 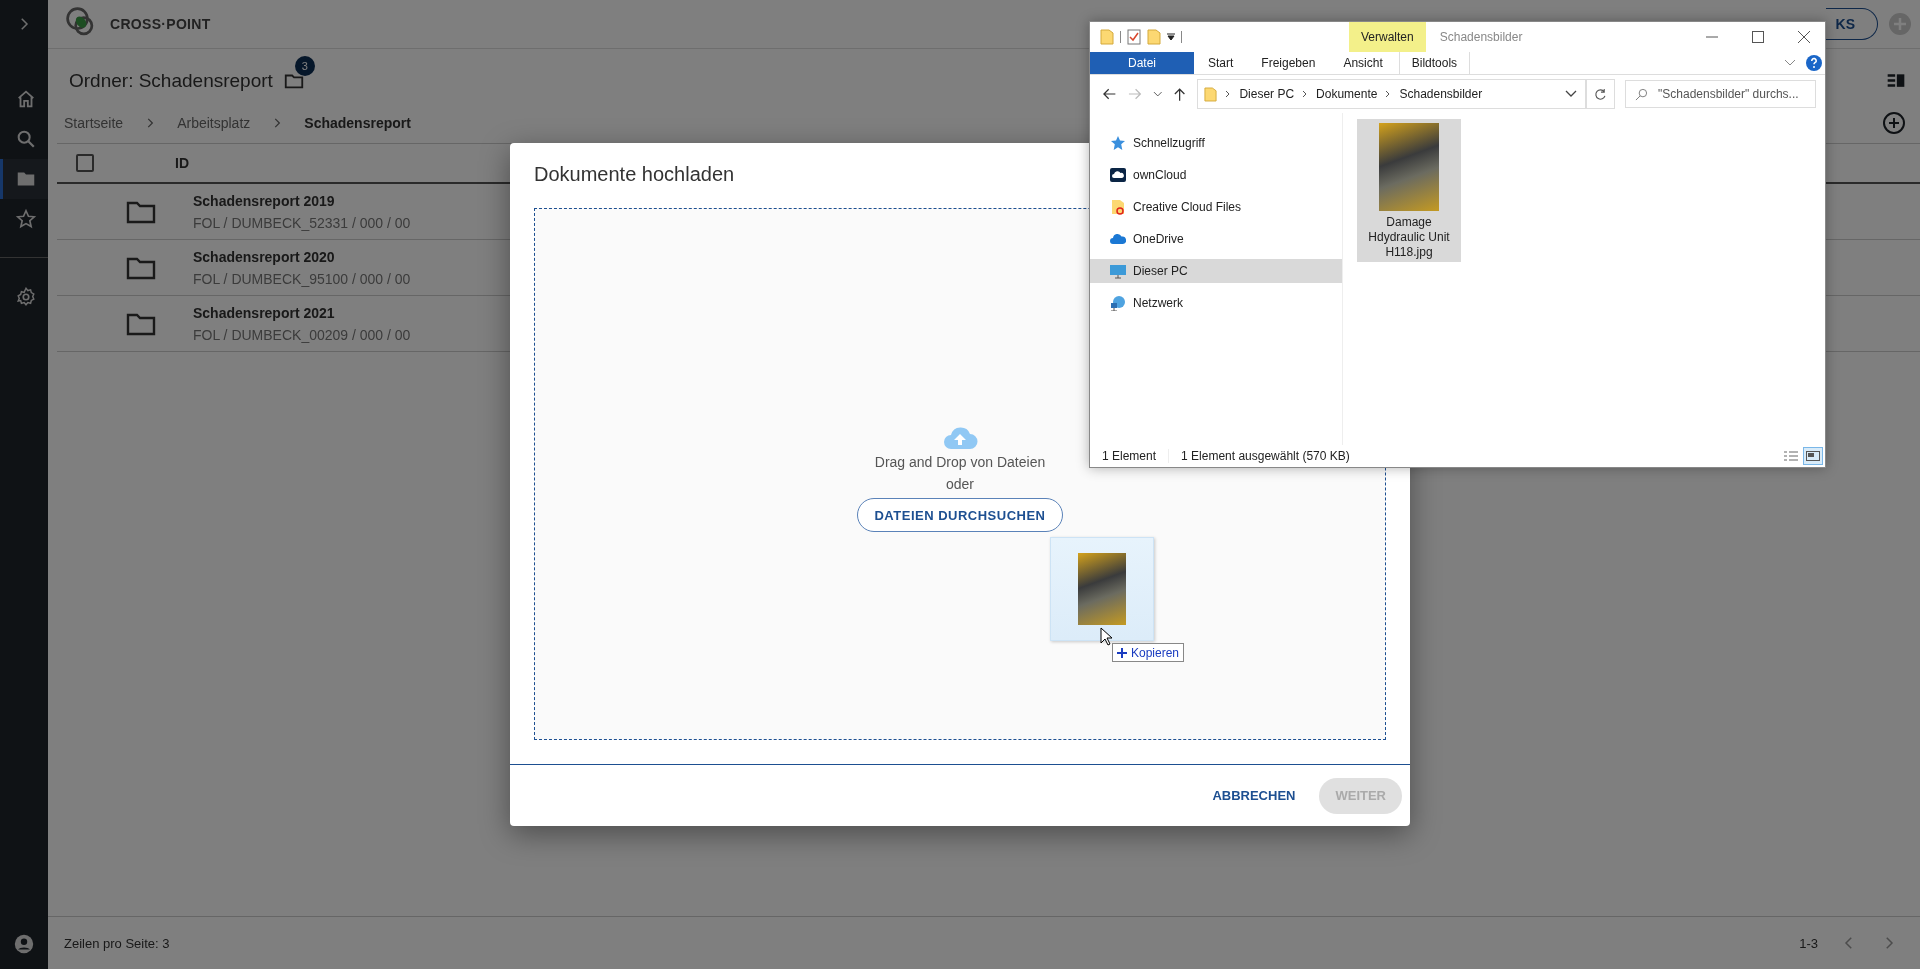 What do you see at coordinates (1106, 636) in the screenshot?
I see `cursor-icon` at bounding box center [1106, 636].